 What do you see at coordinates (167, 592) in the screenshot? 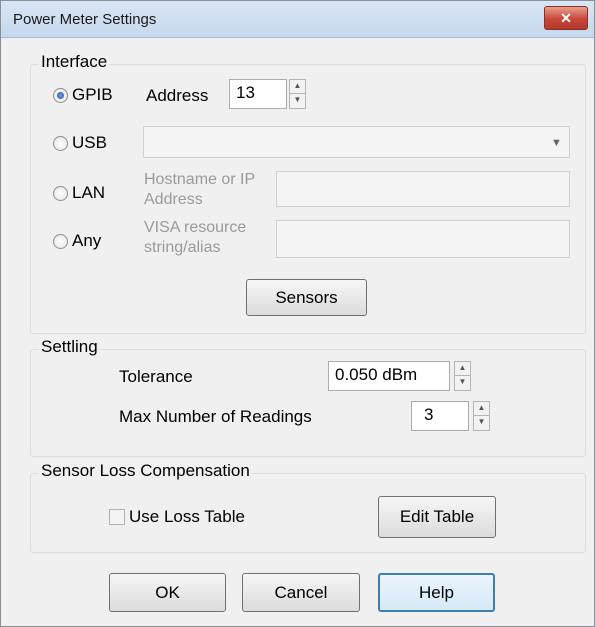
I see `ok-button: OK` at bounding box center [167, 592].